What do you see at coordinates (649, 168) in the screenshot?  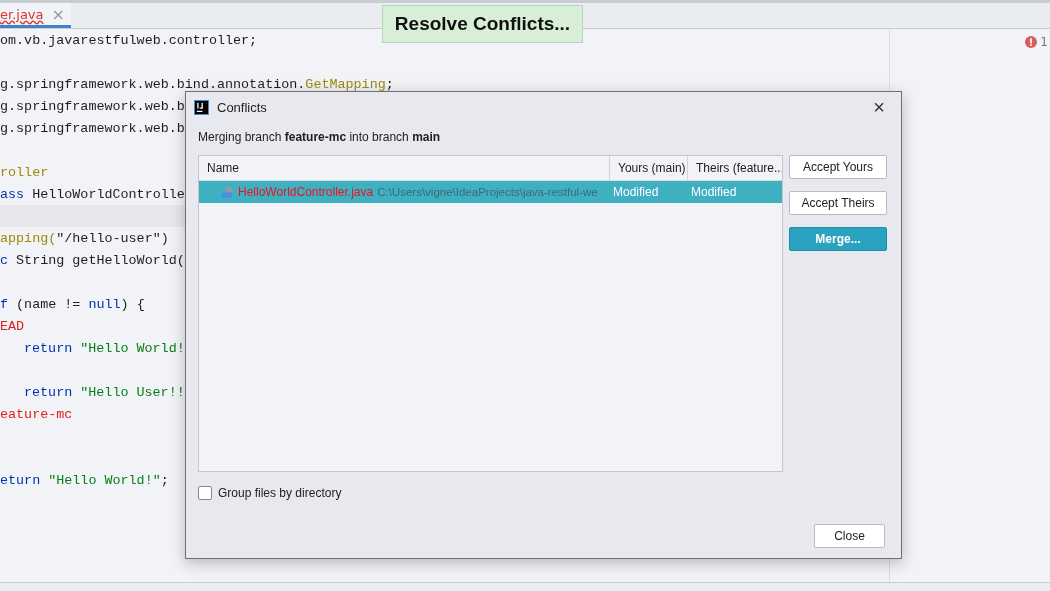 I see `column-header: Yours (main)` at bounding box center [649, 168].